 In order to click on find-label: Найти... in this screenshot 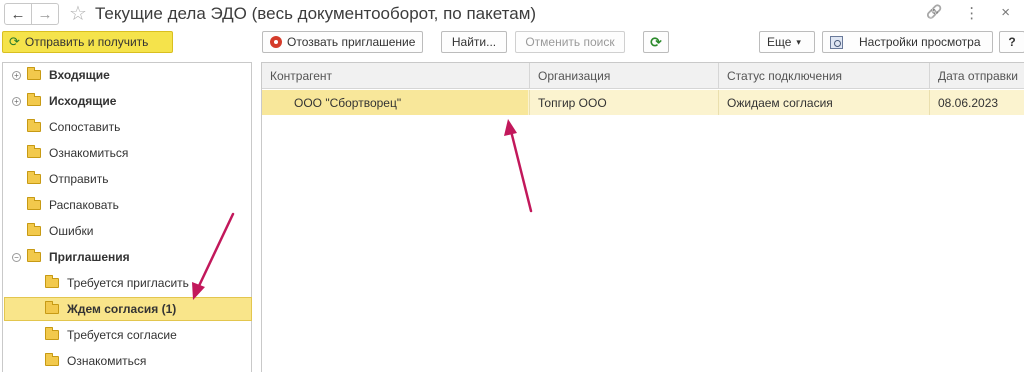, I will do `click(474, 42)`.